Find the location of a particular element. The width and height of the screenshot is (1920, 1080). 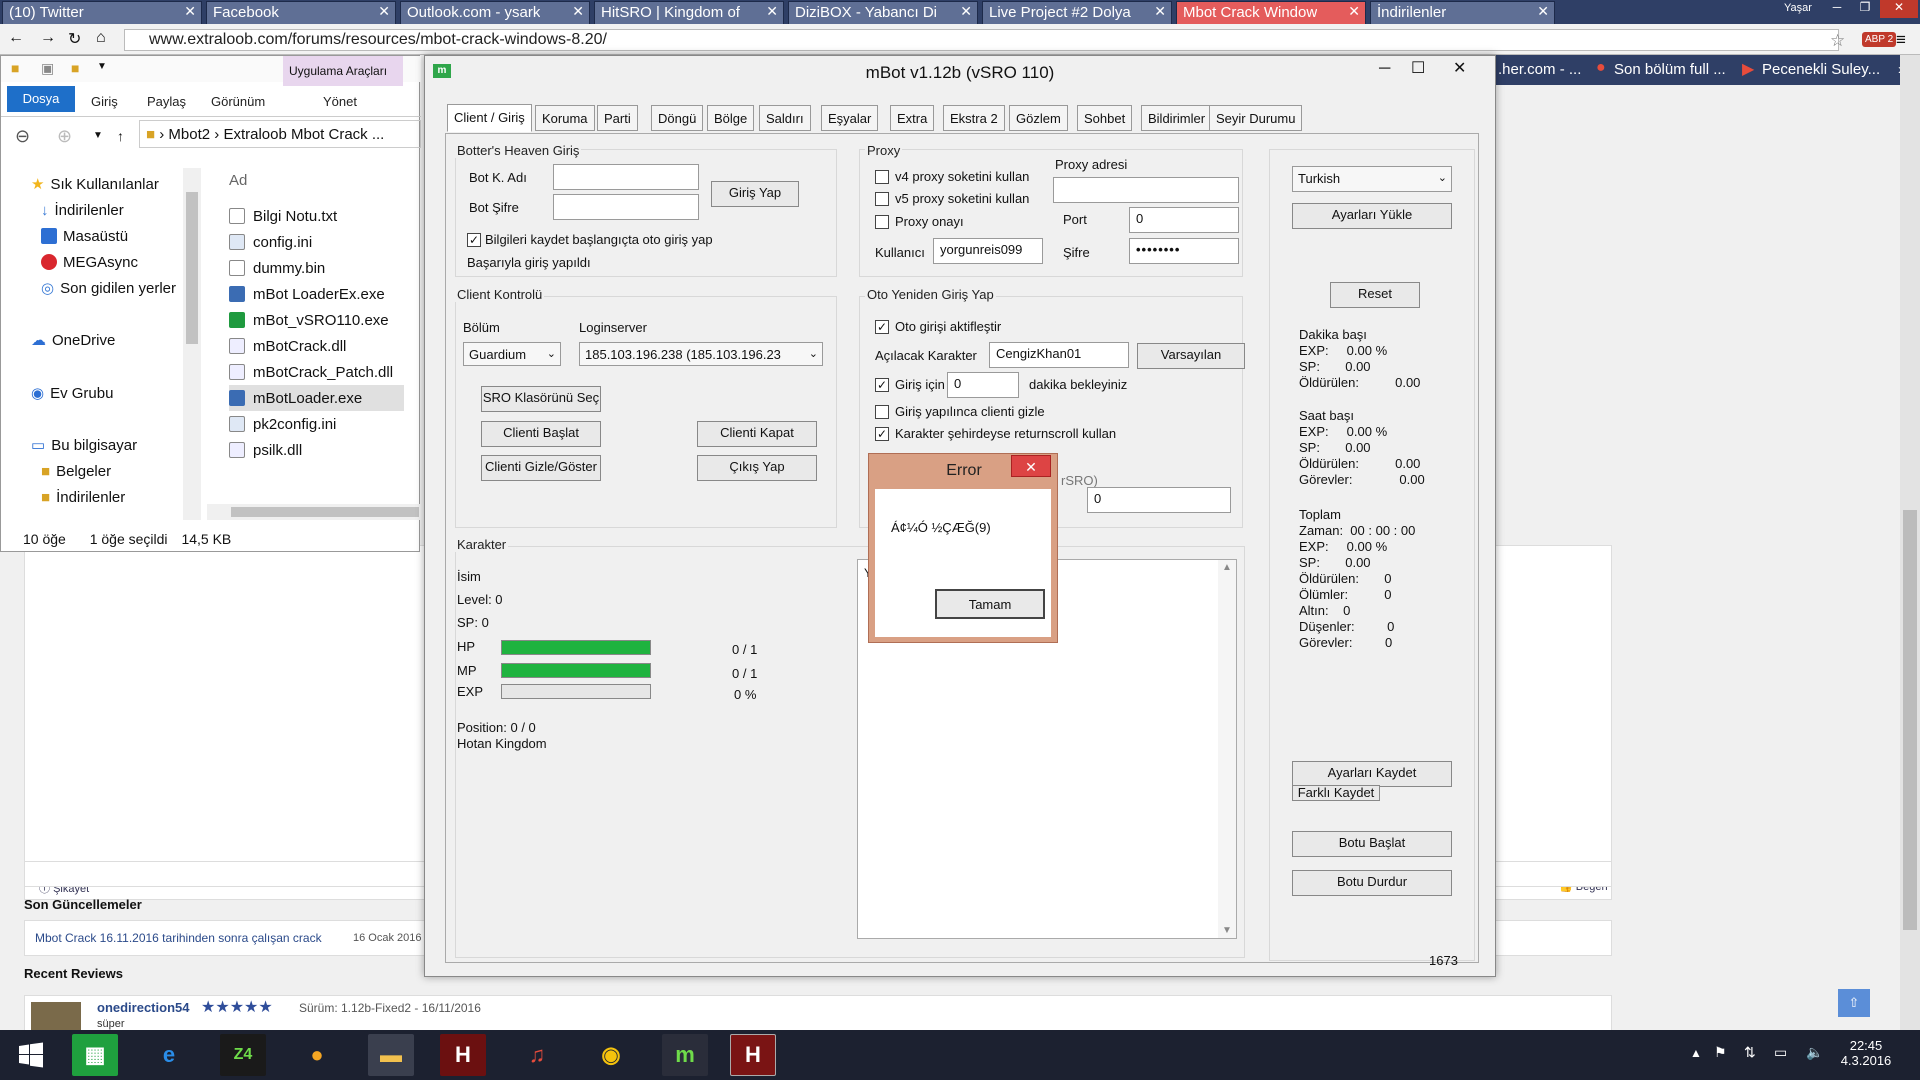

file-explorer-icon: ▬ is located at coordinates (391, 1055).